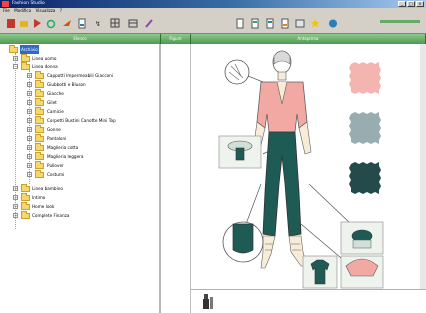 The width and height of the screenshot is (426, 313). I want to click on tree-item-label: Cappotti Impermeabili Giacconi, so click(80, 75).